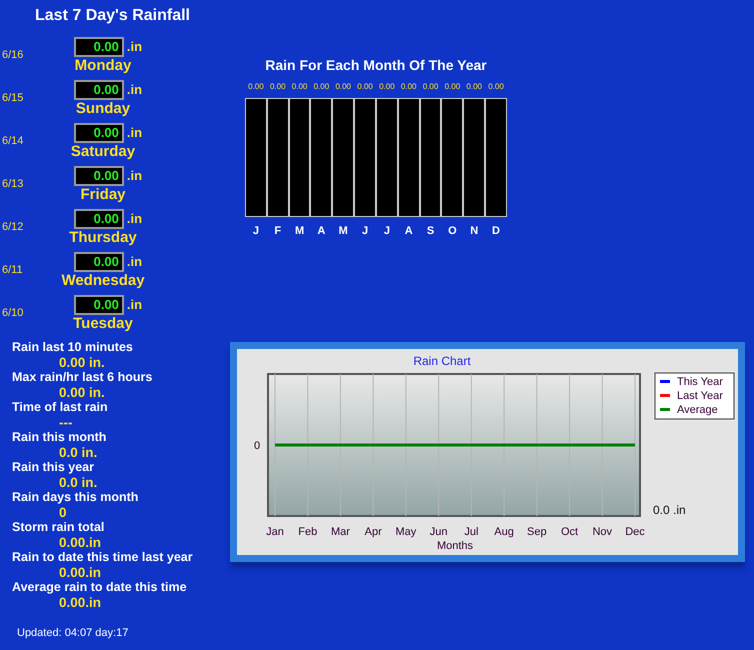 The height and width of the screenshot is (650, 754). What do you see at coordinates (455, 546) in the screenshot?
I see `x-axis-title: Months` at bounding box center [455, 546].